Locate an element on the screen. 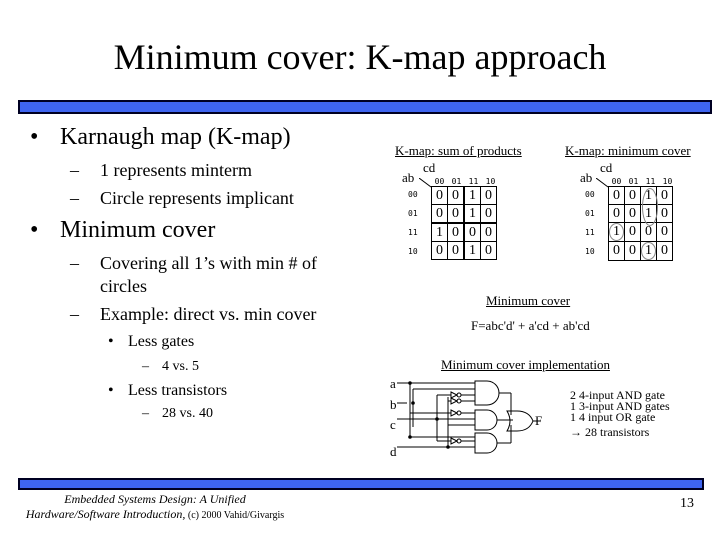 This screenshot has width=720, height=540. kmap-sop-title: K-map: sum of products is located at coordinates (458, 150).